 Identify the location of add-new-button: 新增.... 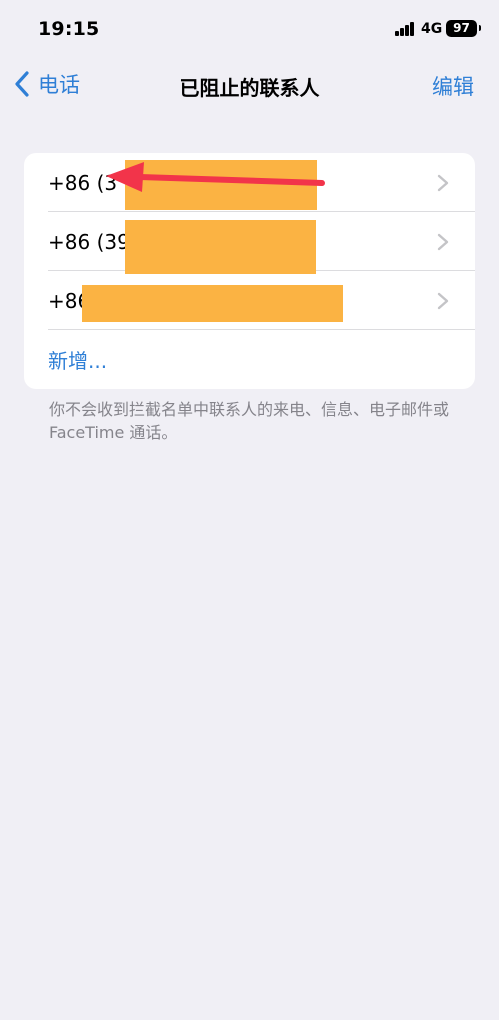
(249, 359).